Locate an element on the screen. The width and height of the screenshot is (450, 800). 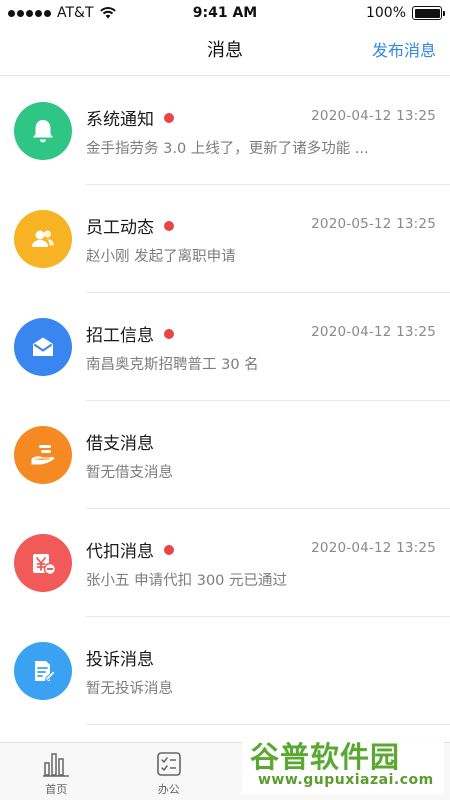
watermark-logo-text: 谷普软件园 is located at coordinates (325, 757).